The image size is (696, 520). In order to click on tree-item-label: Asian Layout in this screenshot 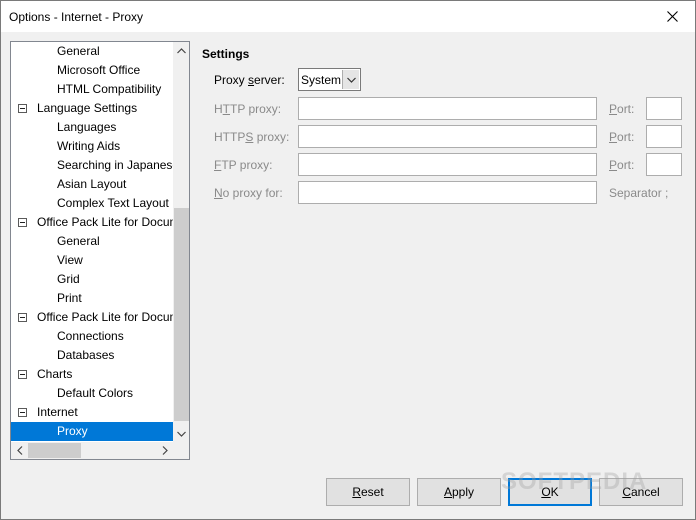, I will do `click(92, 184)`.